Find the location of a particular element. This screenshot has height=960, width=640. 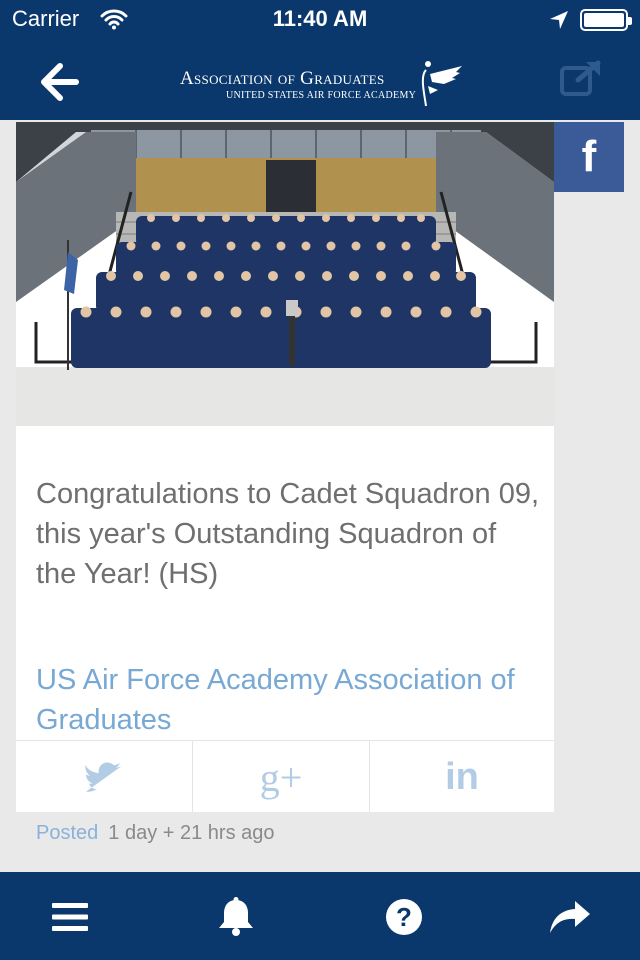

help-glyph: ? is located at coordinates (404, 917).